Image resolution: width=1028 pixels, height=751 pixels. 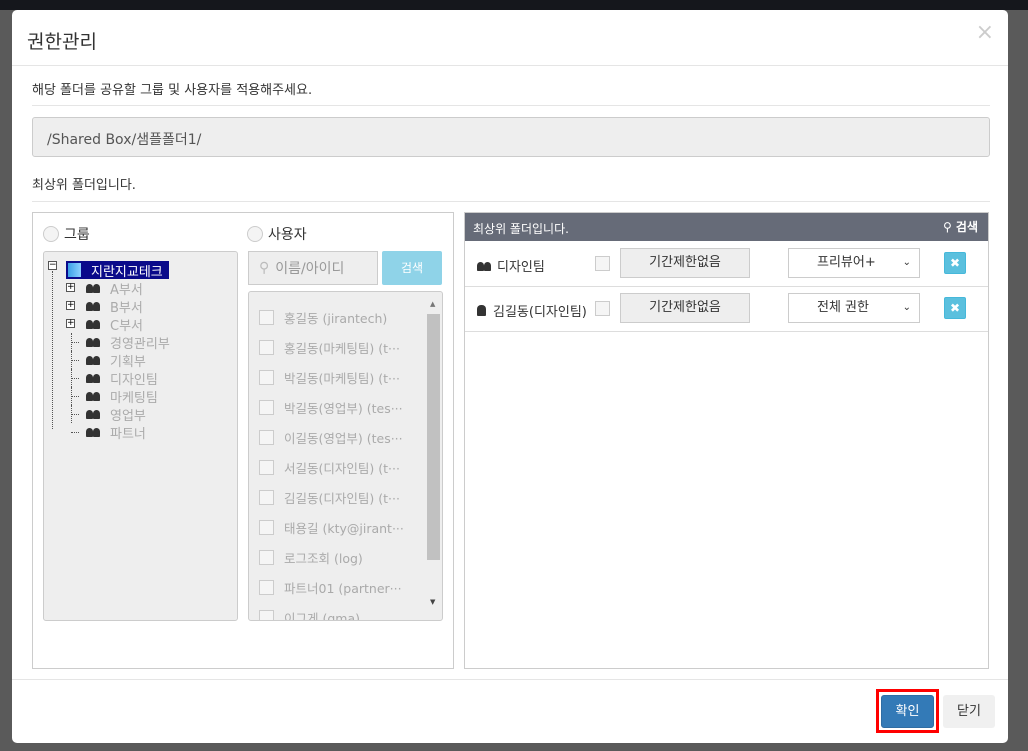 I want to click on user-list-item: 이길동(영업부) (tes···, so click(x=331, y=437).